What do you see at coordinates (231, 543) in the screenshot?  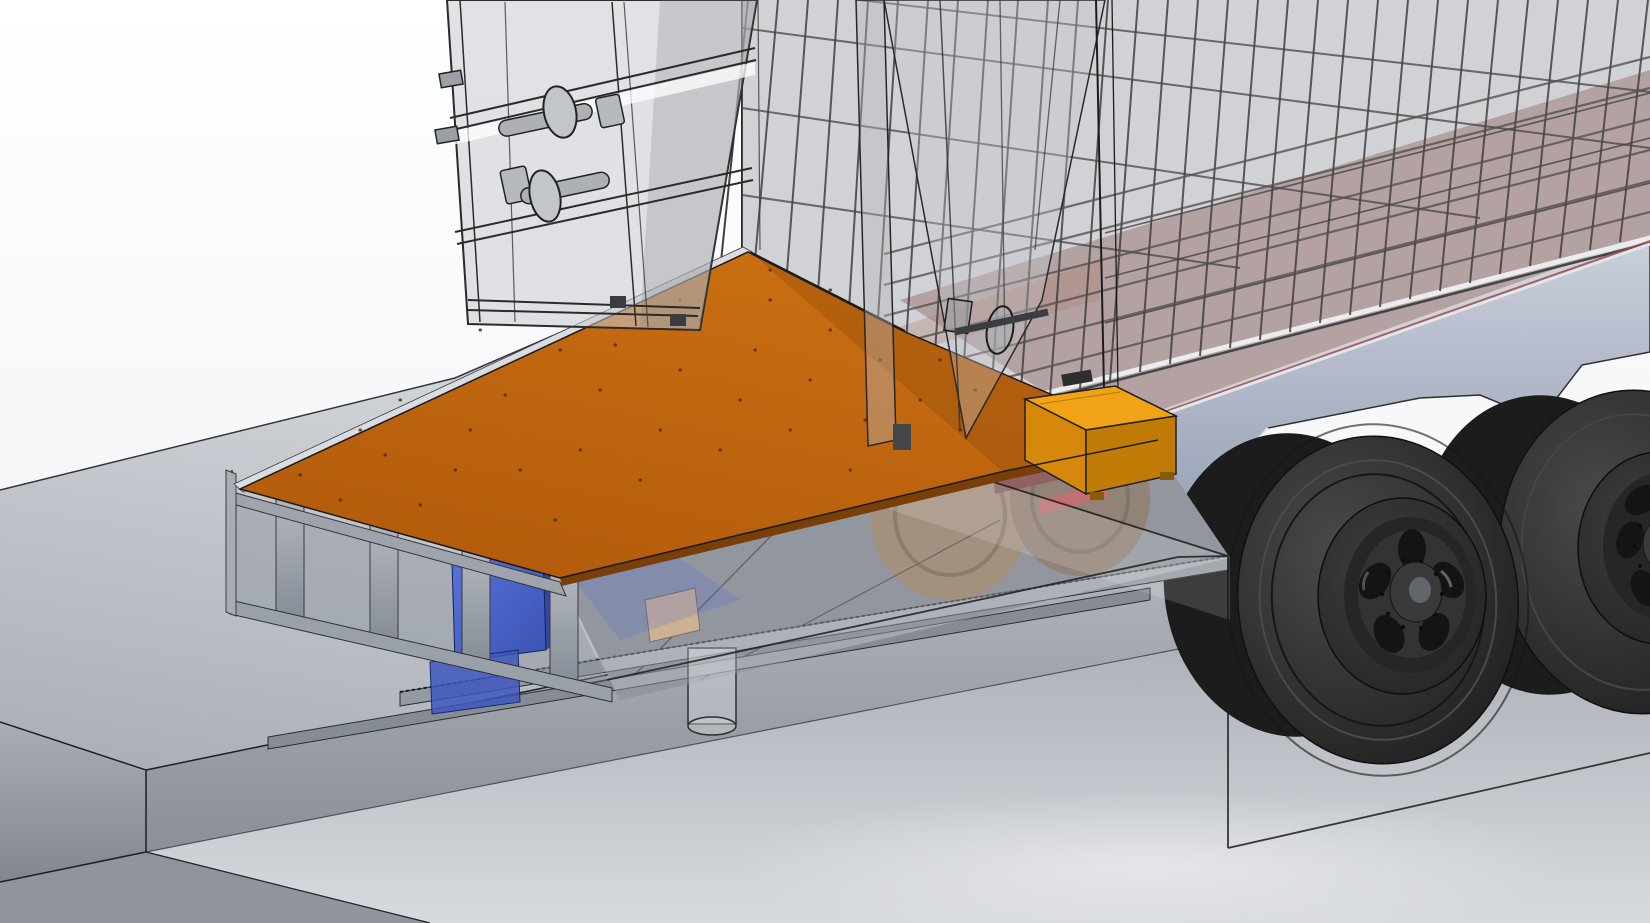 I see `frame-left-cap` at bounding box center [231, 543].